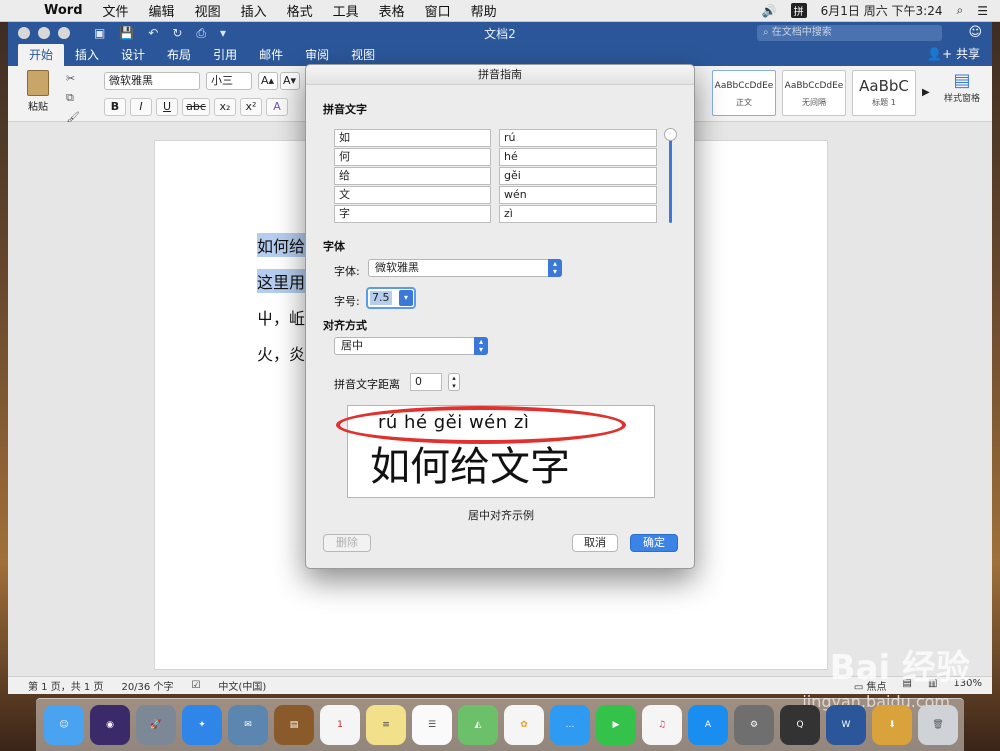 The image size is (1000, 751). I want to click on offset-stepper: ▴ ▾, so click(454, 382).